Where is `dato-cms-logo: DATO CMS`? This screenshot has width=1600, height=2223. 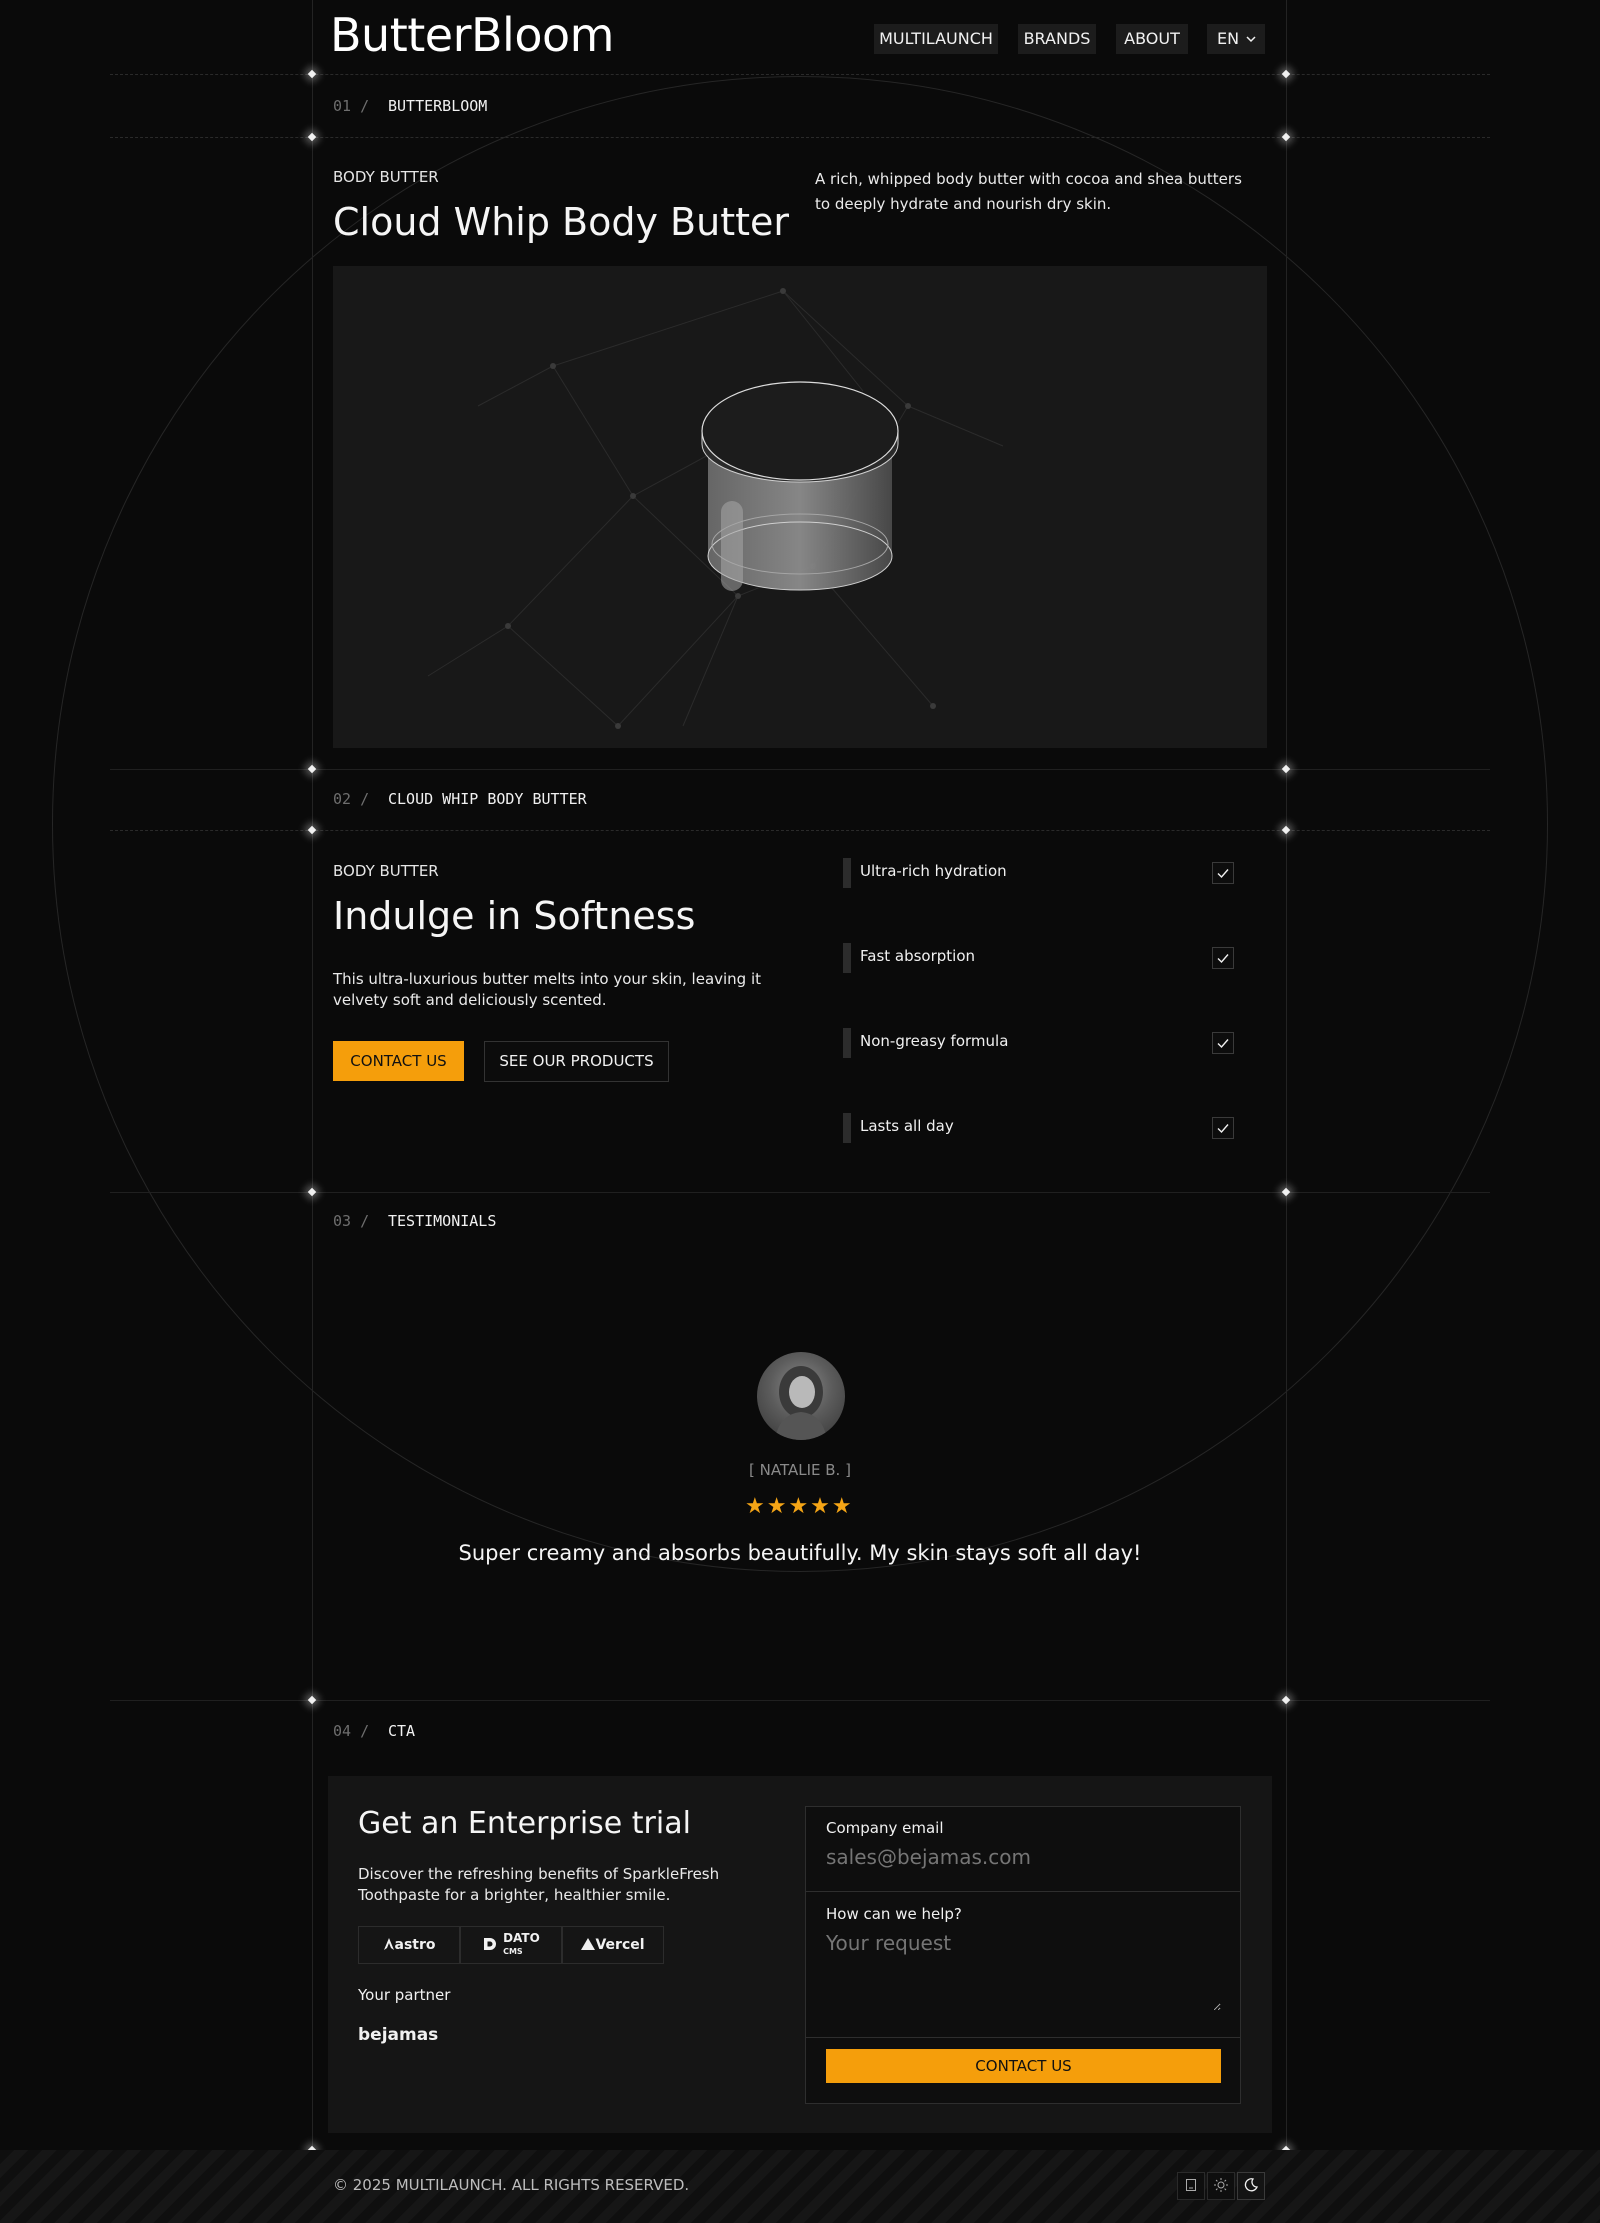
dato-cms-logo: DATO CMS is located at coordinates (511, 1945).